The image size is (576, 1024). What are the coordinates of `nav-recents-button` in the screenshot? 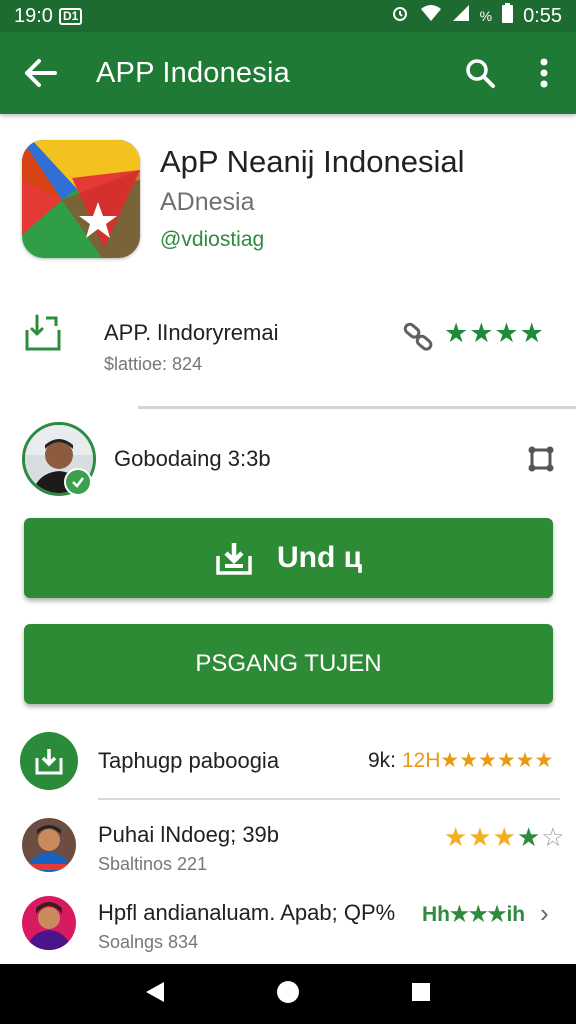 It's located at (421, 994).